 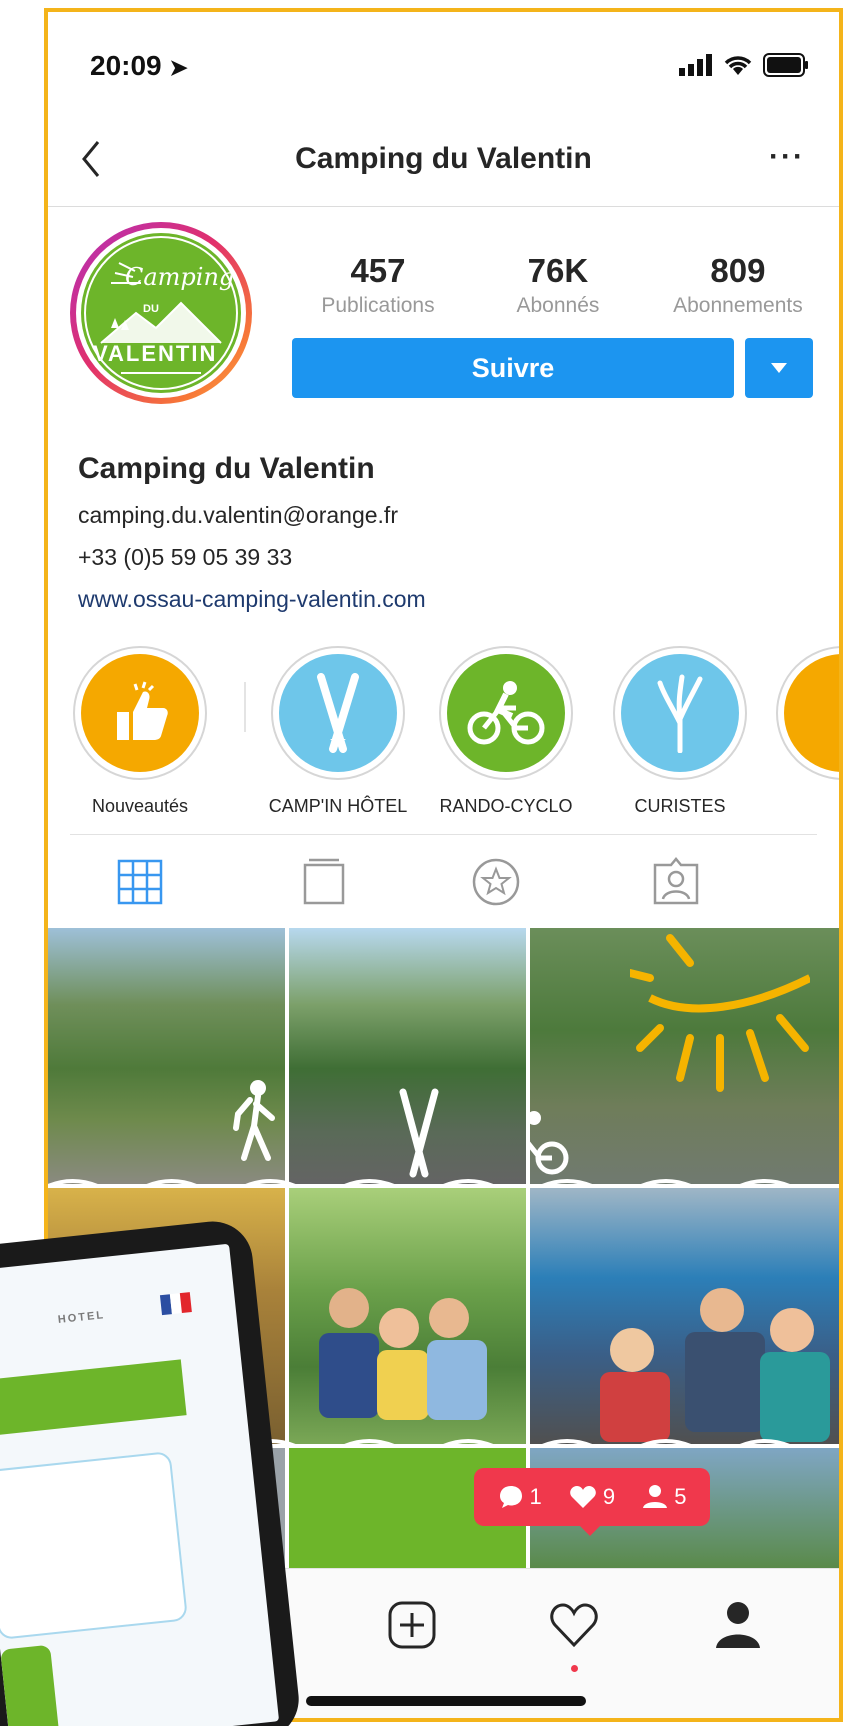 What do you see at coordinates (139, 66) in the screenshot?
I see `status-time: 20:09 ➤` at bounding box center [139, 66].